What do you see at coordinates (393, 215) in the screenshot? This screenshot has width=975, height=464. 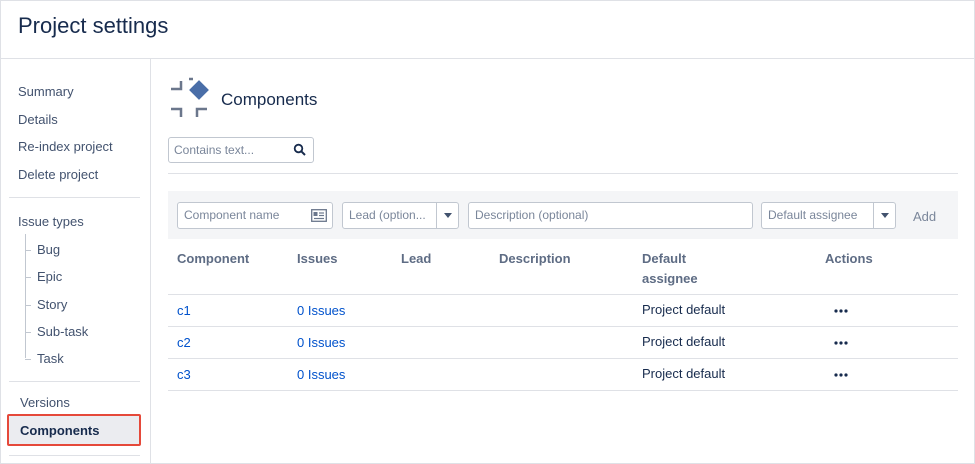 I see `lead-input` at bounding box center [393, 215].